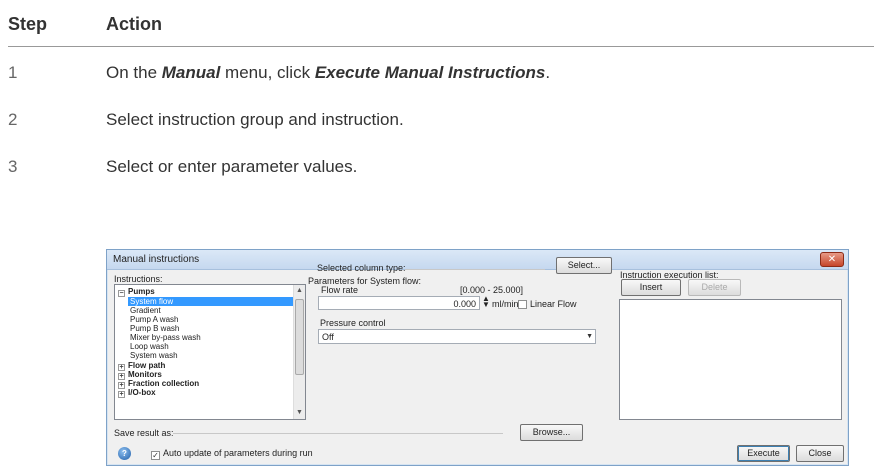  I want to click on save-result-line, so click(338, 433).